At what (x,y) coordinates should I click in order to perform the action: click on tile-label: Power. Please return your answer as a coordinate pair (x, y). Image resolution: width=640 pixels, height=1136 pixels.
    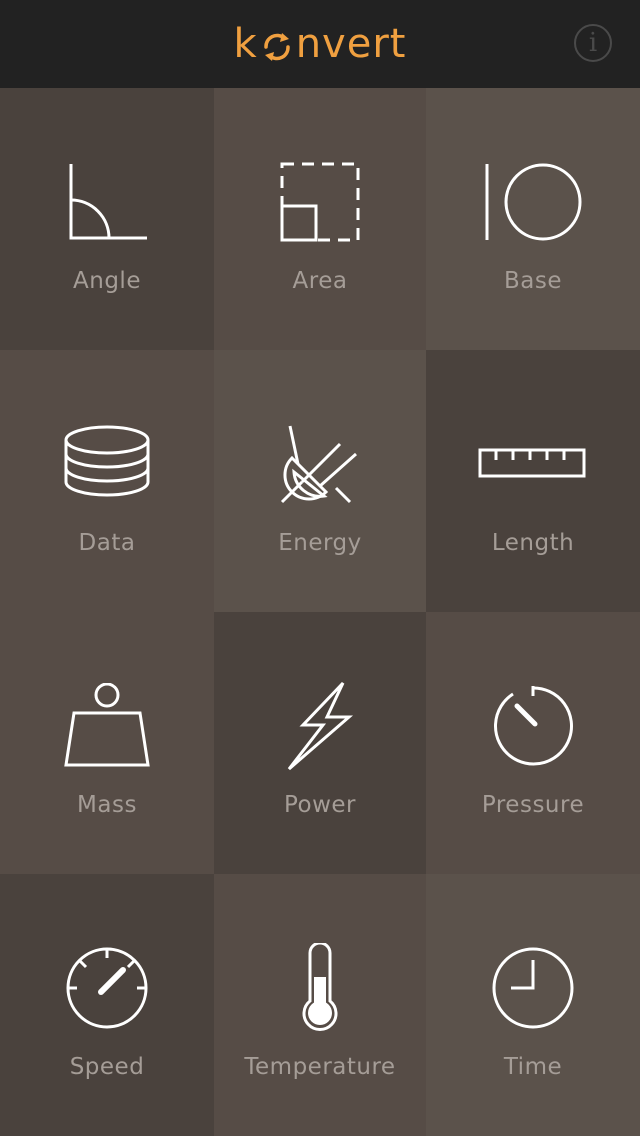
    Looking at the image, I should click on (320, 805).